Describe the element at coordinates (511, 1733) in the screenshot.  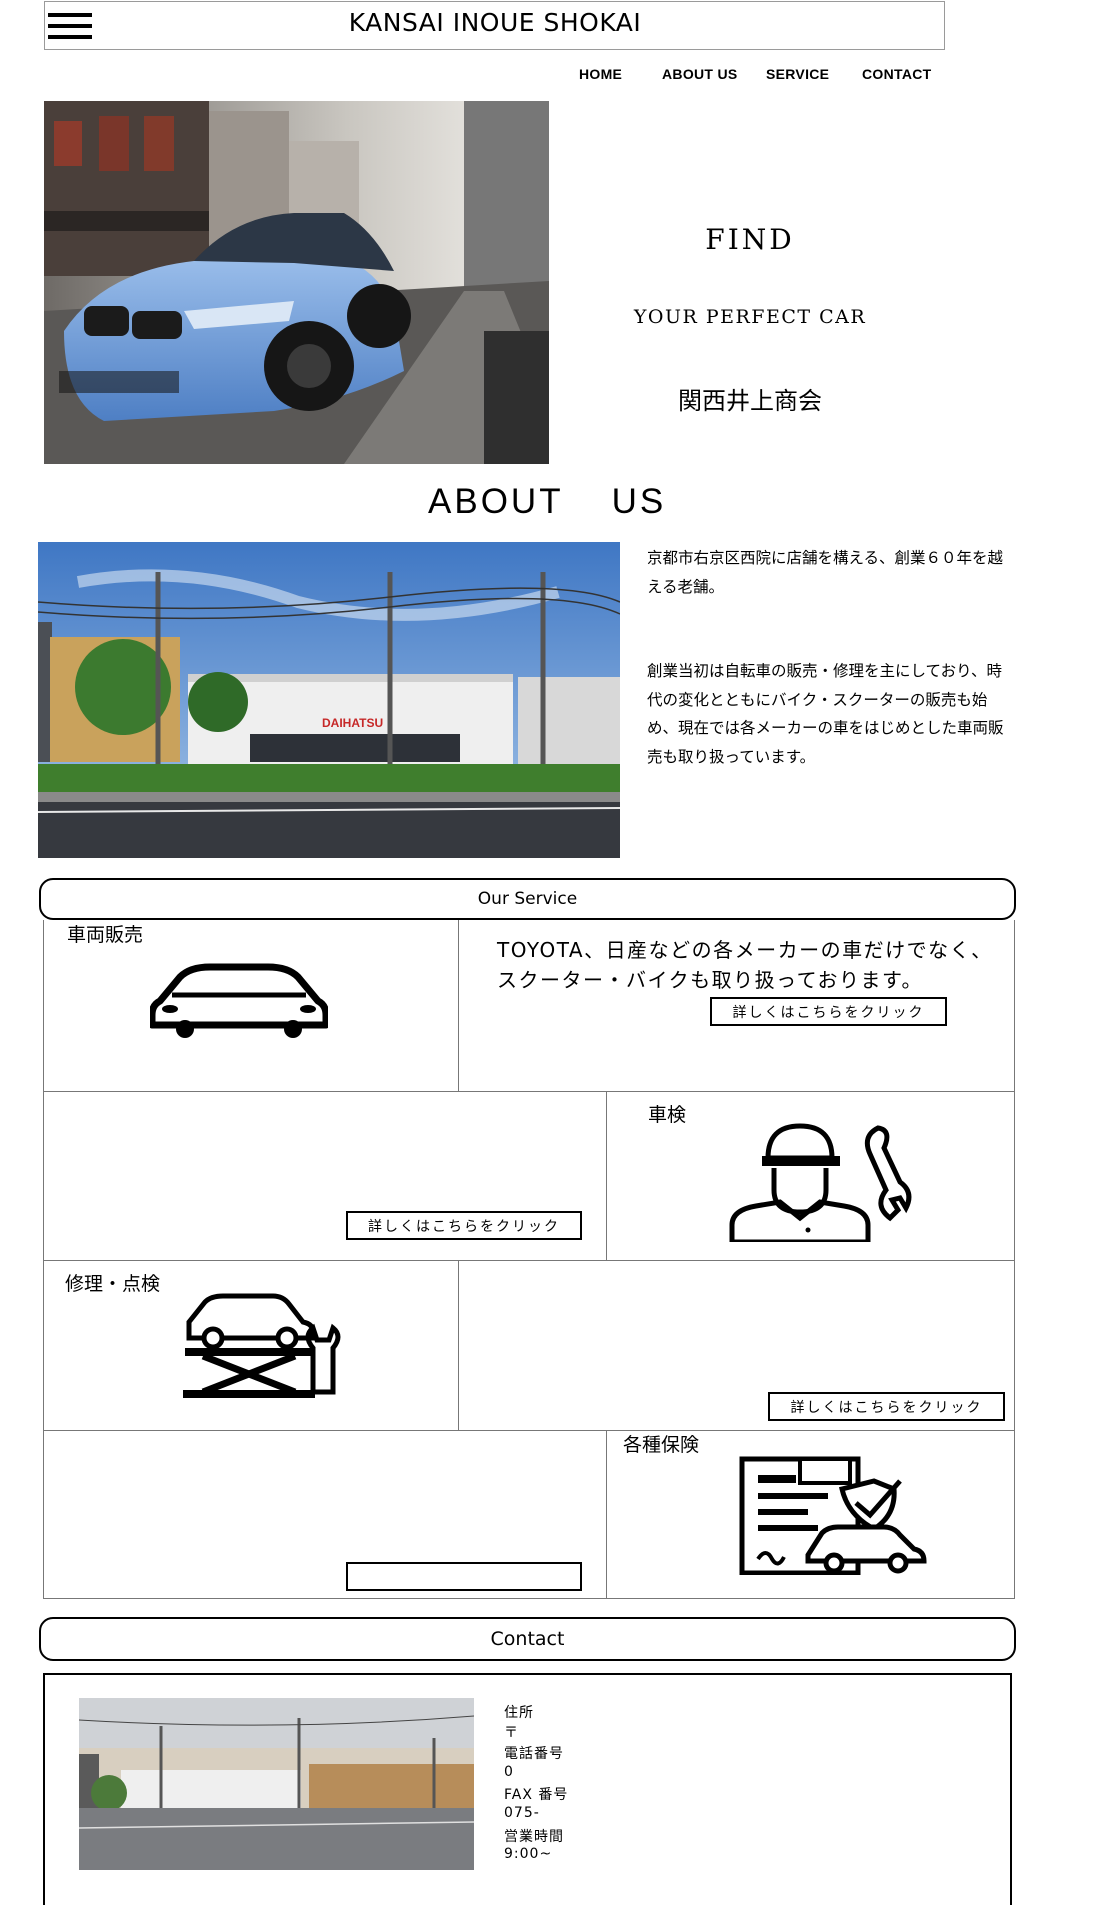
I see `contact-postal: 〒` at that location.